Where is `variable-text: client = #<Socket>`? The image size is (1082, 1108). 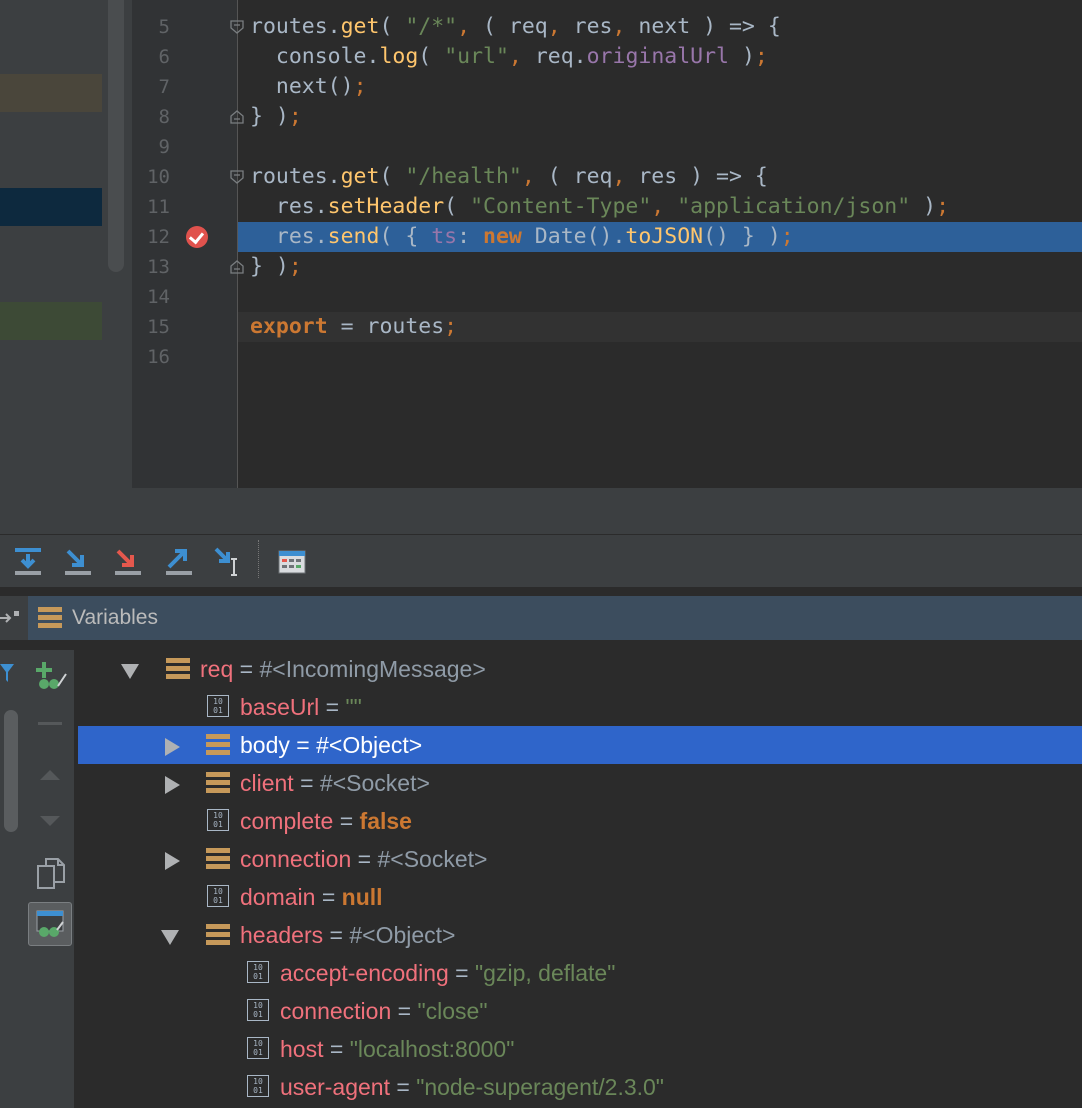
variable-text: client = #<Socket> is located at coordinates (335, 783).